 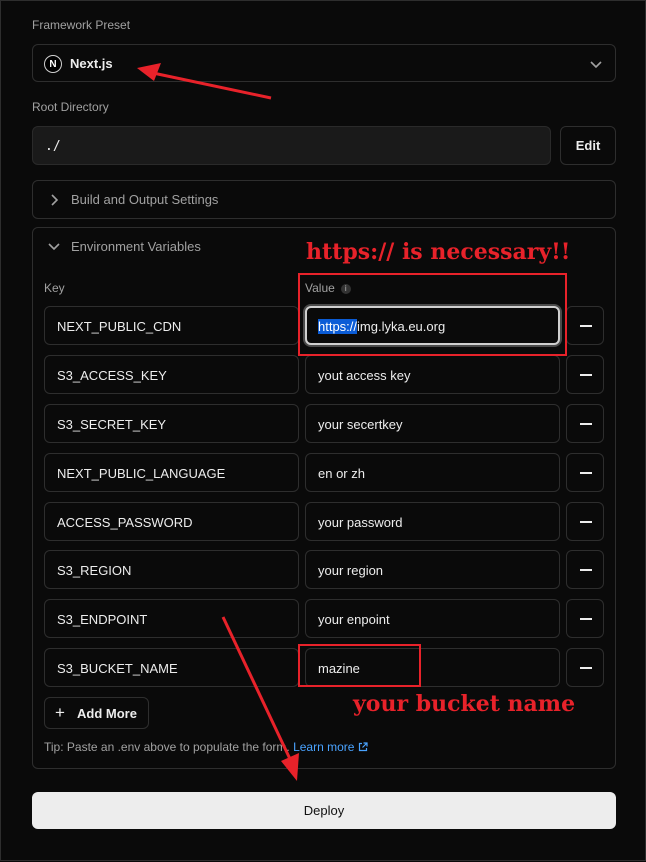 What do you see at coordinates (359, 665) in the screenshot?
I see `bucket-highlight-box` at bounding box center [359, 665].